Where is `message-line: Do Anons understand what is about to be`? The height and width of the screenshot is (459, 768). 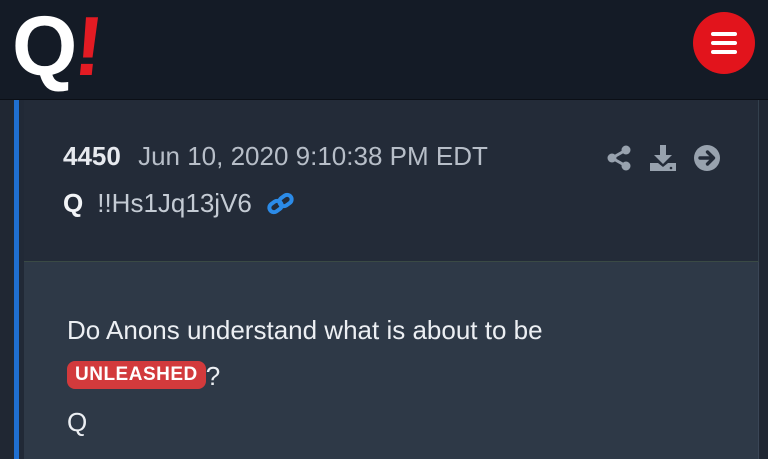
message-line: Do Anons understand what is about to be is located at coordinates (305, 330).